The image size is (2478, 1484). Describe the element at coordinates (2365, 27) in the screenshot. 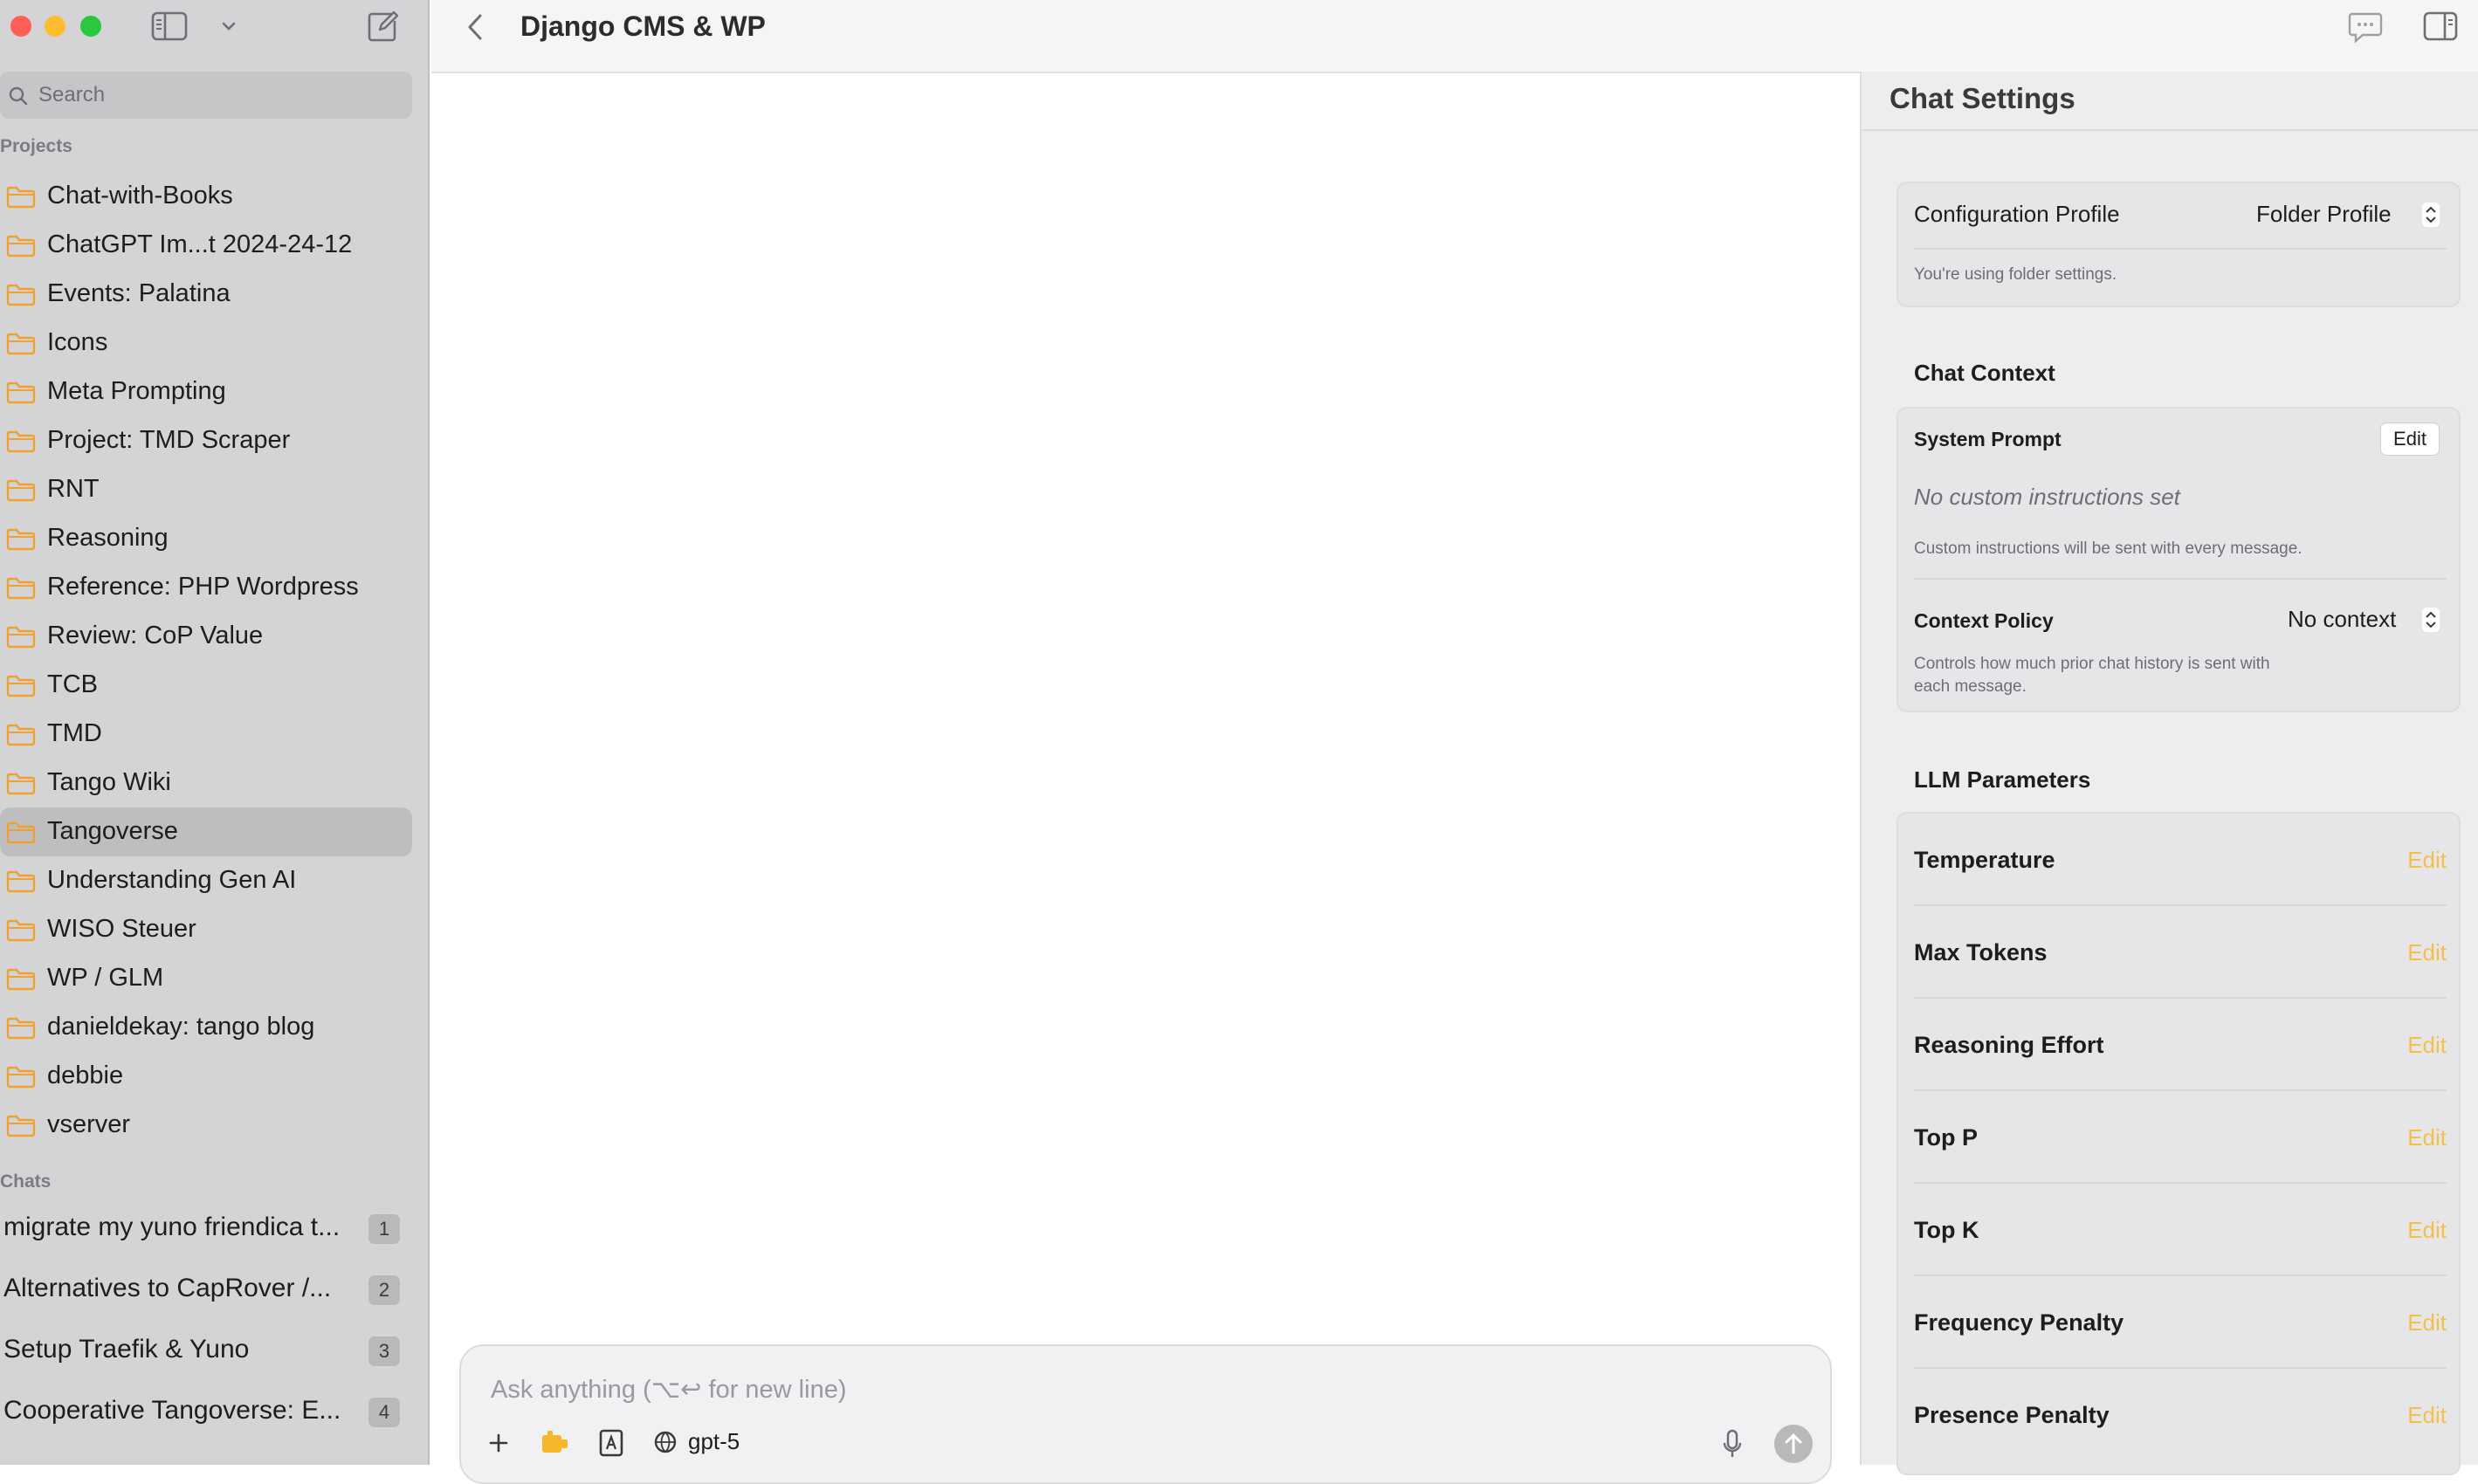

I see `chat-bubble-icon` at that location.